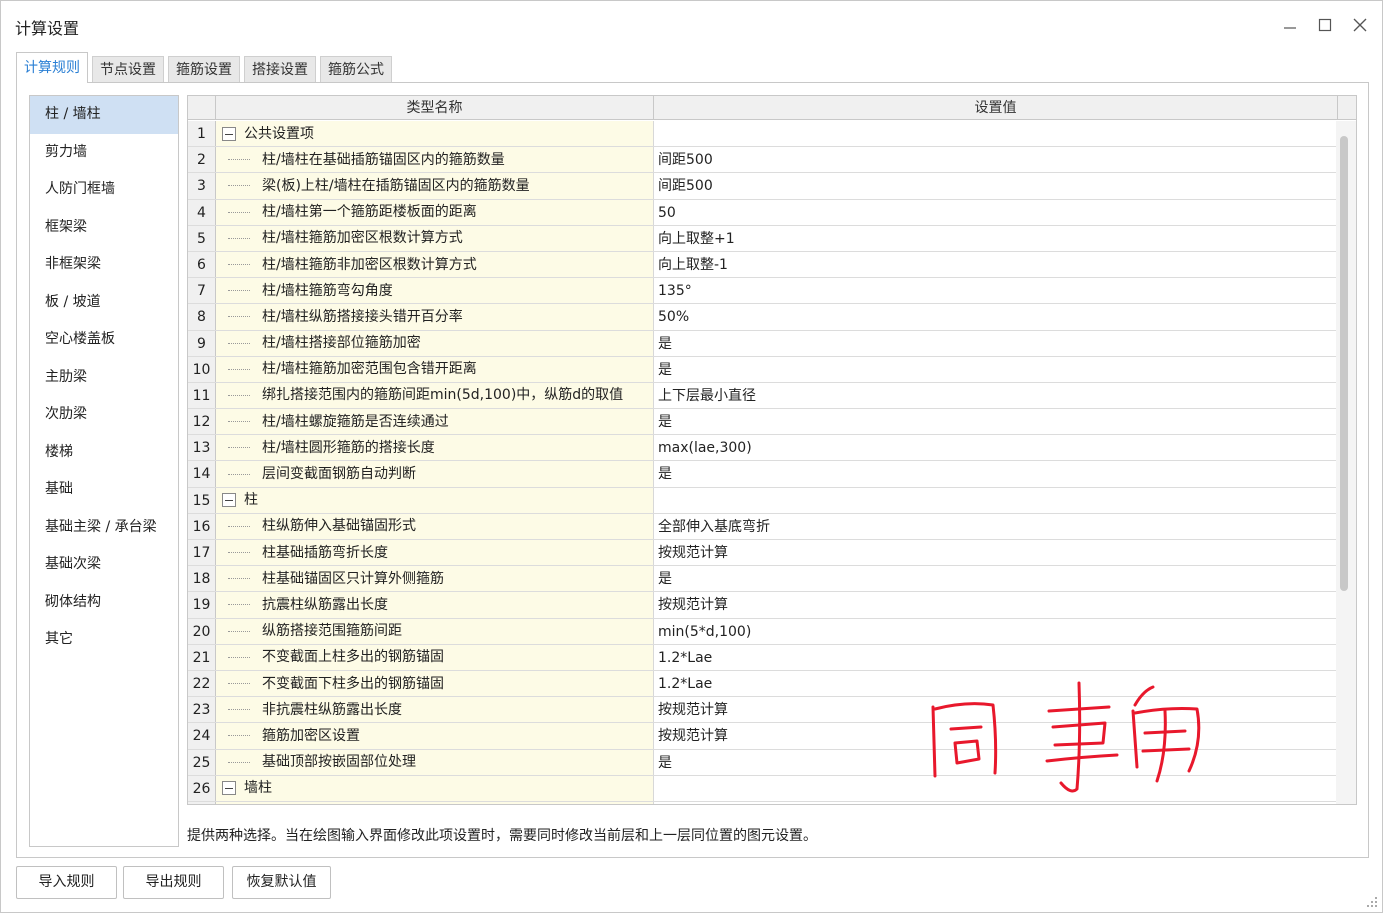 Image resolution: width=1383 pixels, height=913 pixels. What do you see at coordinates (383, 159) in the screenshot?
I see `row-type-name-text: 柱/墙柱在基础插筋锚固区内的箍筋数量` at bounding box center [383, 159].